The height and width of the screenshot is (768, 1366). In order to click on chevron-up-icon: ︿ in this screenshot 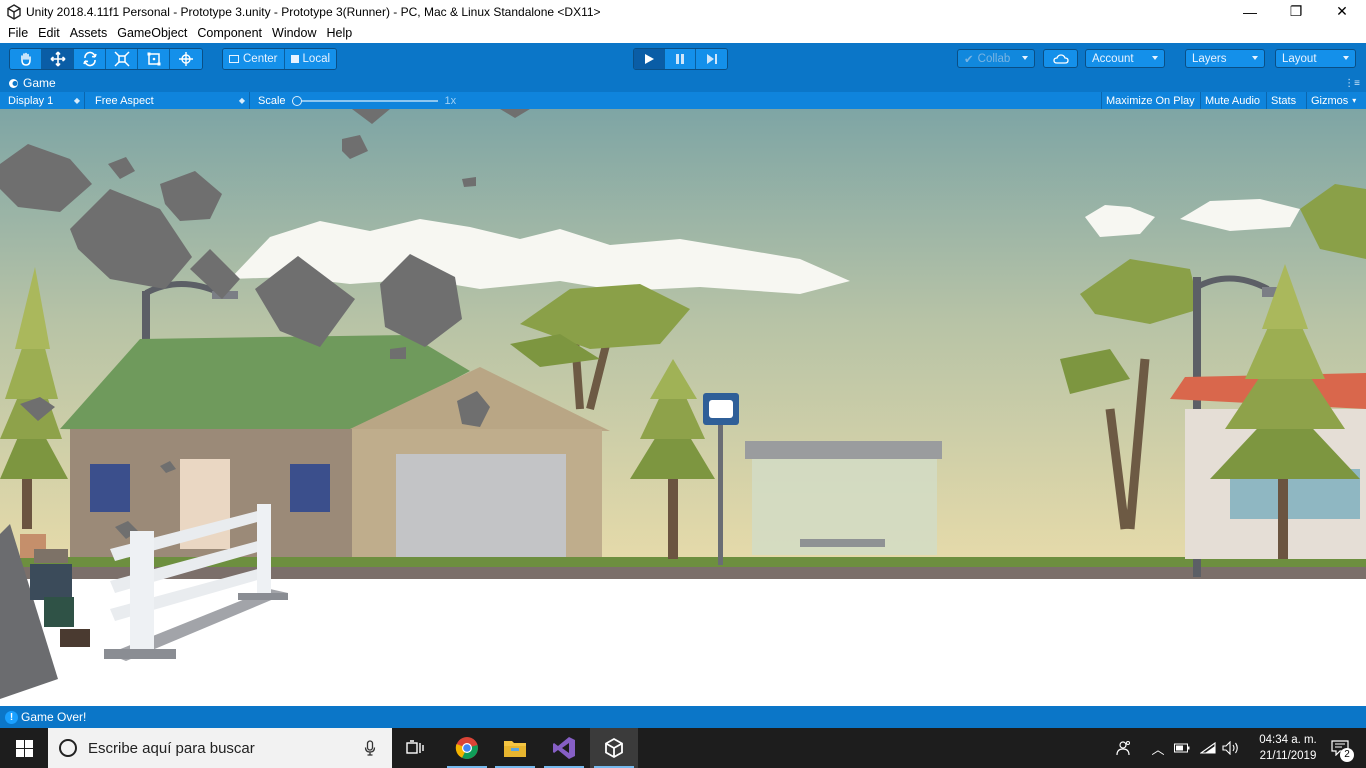, I will do `click(1158, 749)`.